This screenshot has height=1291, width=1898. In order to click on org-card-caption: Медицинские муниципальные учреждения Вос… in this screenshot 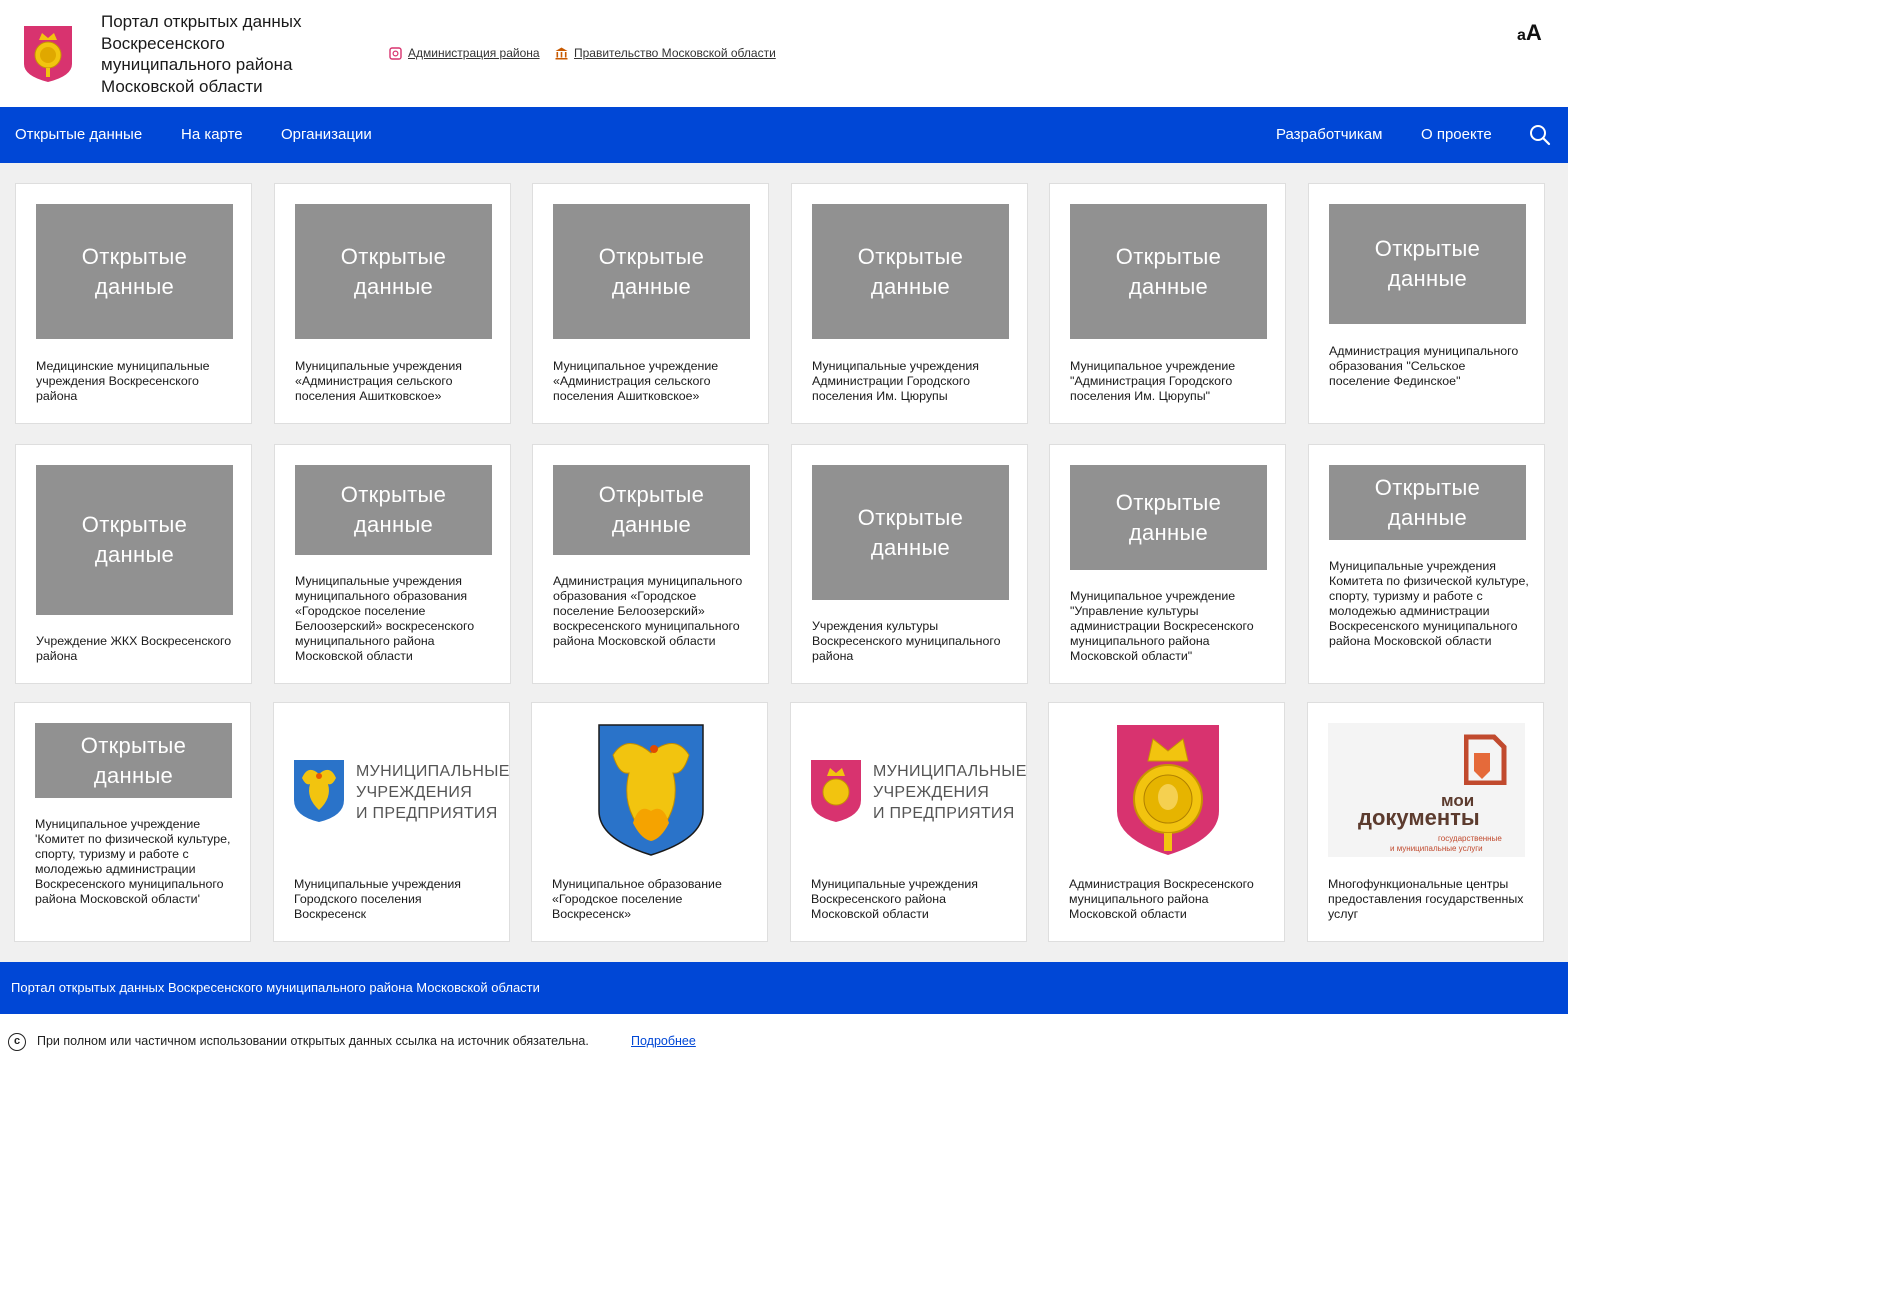, I will do `click(136, 381)`.